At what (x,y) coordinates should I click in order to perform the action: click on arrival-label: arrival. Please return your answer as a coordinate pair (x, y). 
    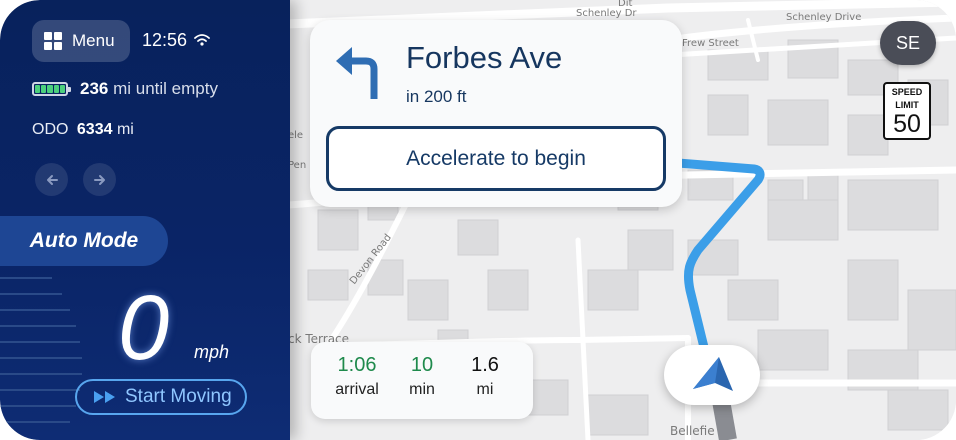
    Looking at the image, I should click on (357, 389).